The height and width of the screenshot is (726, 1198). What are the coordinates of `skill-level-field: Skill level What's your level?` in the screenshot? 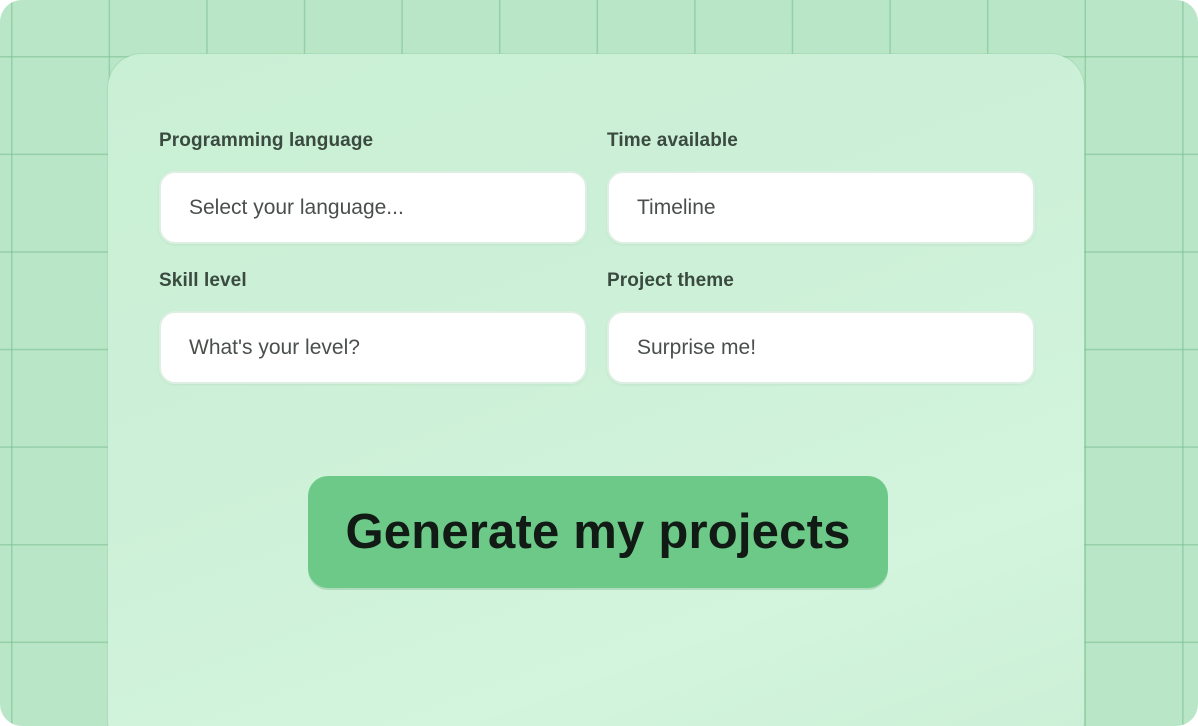 It's located at (373, 327).